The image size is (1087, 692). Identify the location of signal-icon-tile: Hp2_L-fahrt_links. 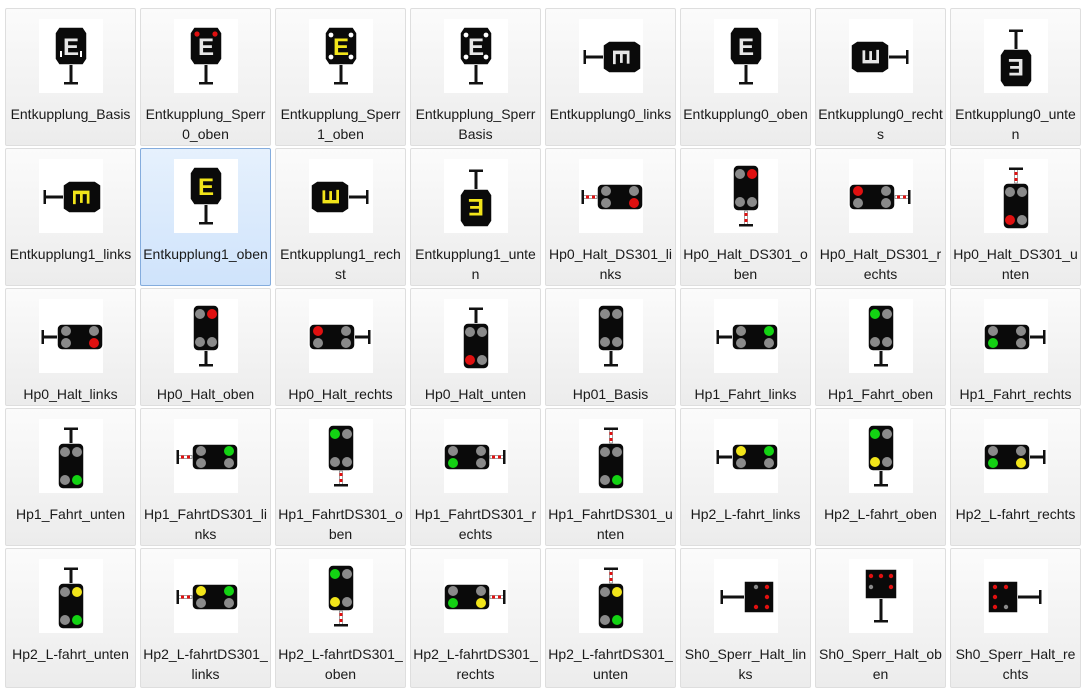
(745, 477).